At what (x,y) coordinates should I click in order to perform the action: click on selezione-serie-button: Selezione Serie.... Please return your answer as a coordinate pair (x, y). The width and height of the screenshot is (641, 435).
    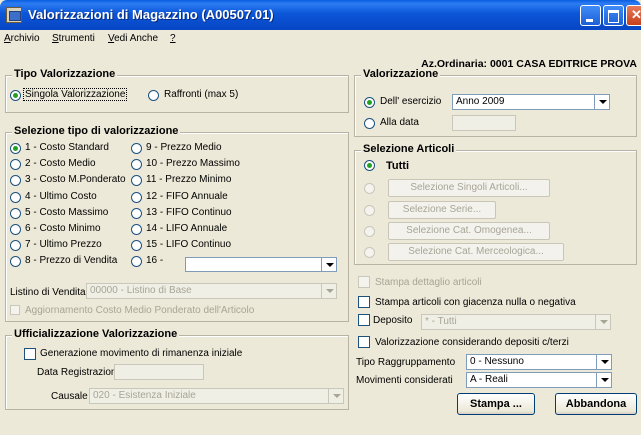
    Looking at the image, I should click on (442, 210).